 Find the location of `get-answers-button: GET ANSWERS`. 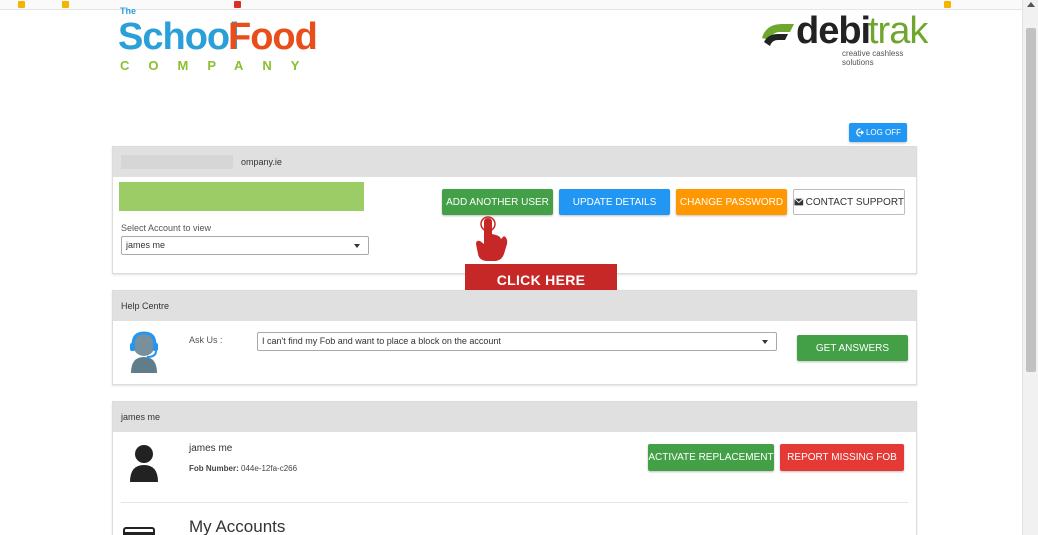

get-answers-button: GET ANSWERS is located at coordinates (852, 348).